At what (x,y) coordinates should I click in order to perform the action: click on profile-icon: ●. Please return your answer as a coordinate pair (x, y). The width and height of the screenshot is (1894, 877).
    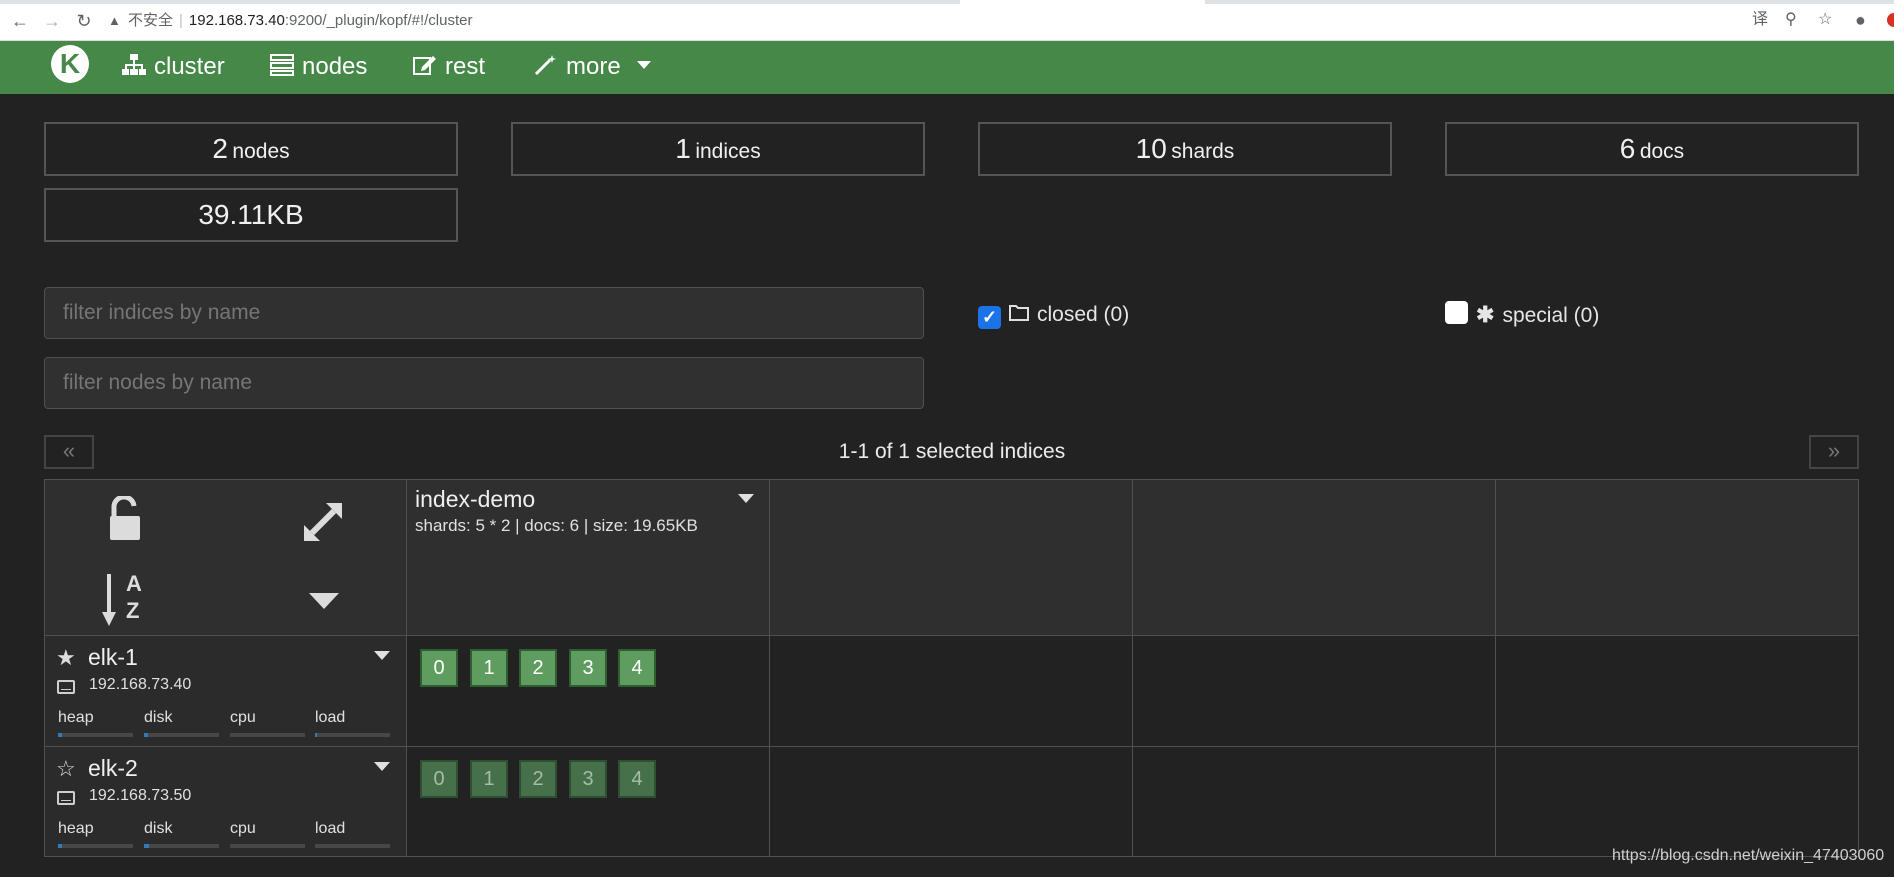
    Looking at the image, I should click on (1860, 20).